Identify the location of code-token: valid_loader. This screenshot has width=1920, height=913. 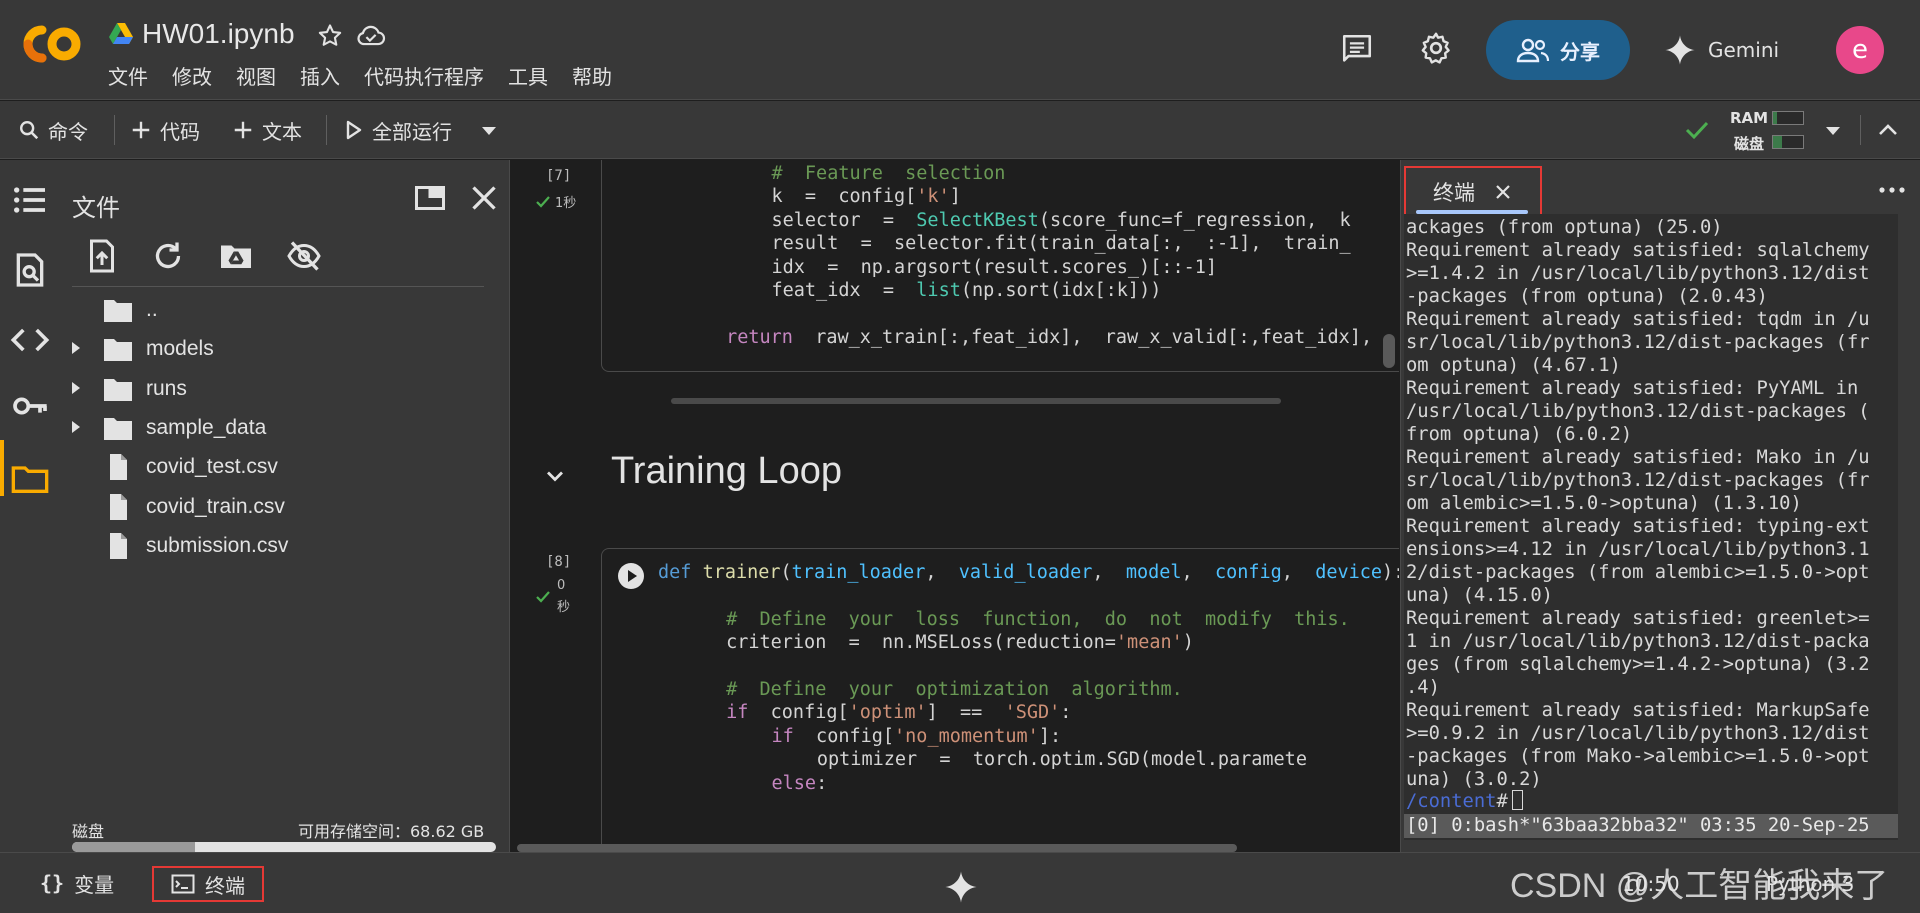
(1025, 572).